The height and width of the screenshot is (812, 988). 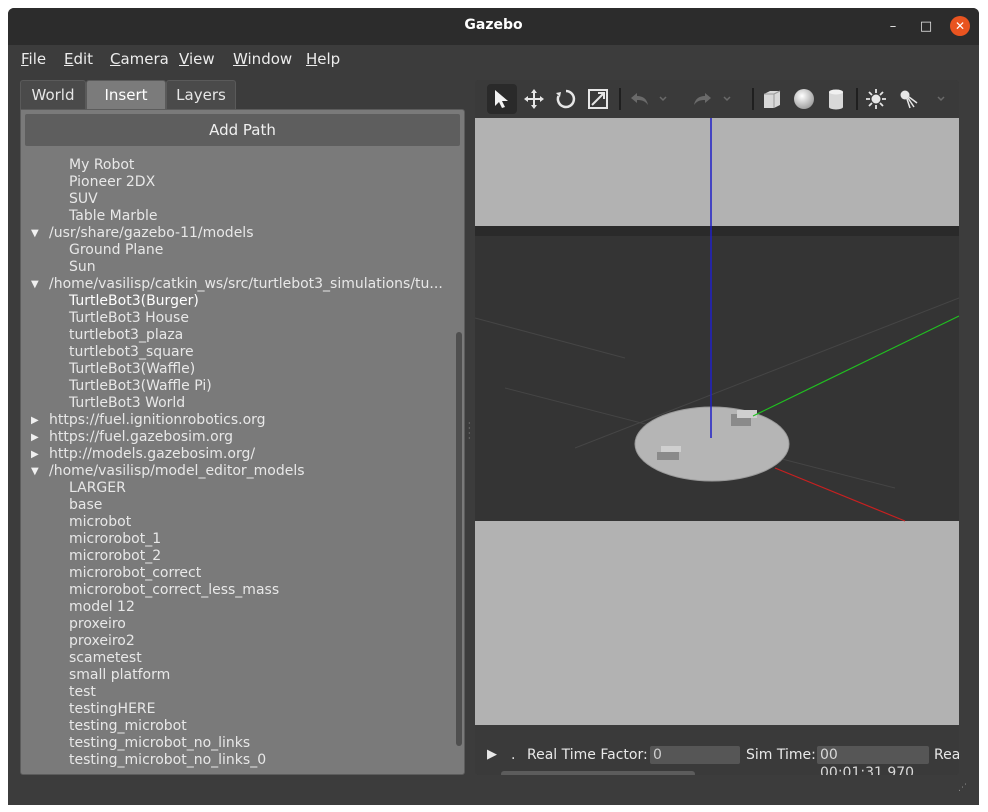 What do you see at coordinates (804, 99) in the screenshot?
I see `sphere-shape-icon` at bounding box center [804, 99].